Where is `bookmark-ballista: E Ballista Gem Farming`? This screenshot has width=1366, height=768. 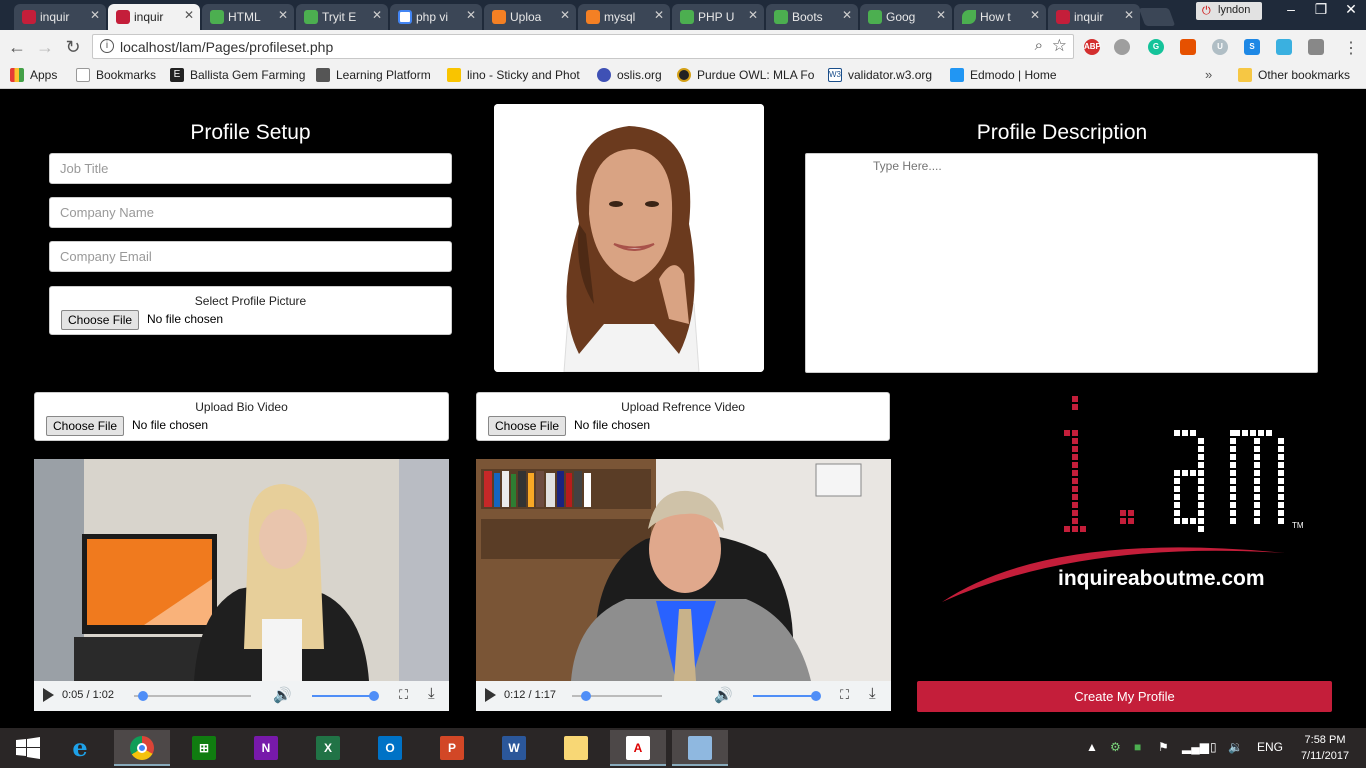 bookmark-ballista: E Ballista Gem Farming is located at coordinates (237, 75).